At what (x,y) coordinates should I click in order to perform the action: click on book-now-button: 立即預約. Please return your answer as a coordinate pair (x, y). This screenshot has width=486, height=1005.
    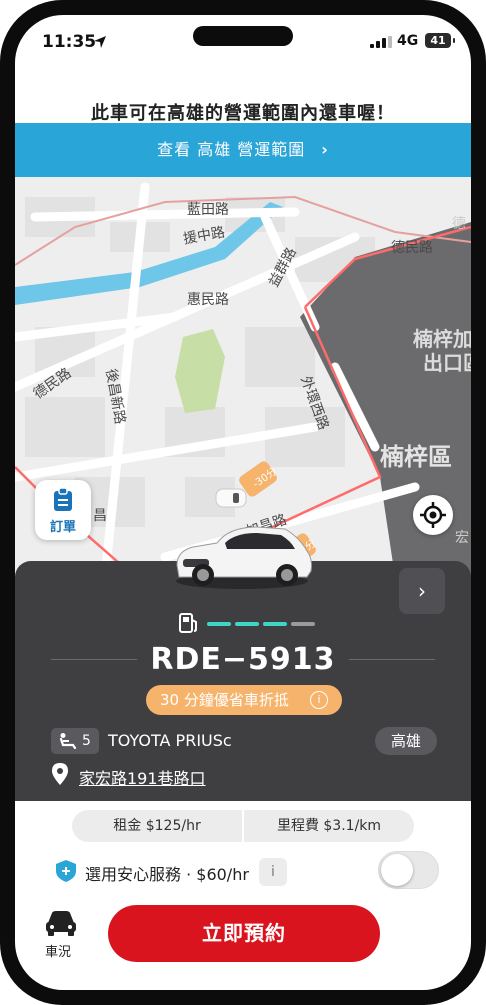
    Looking at the image, I should click on (244, 933).